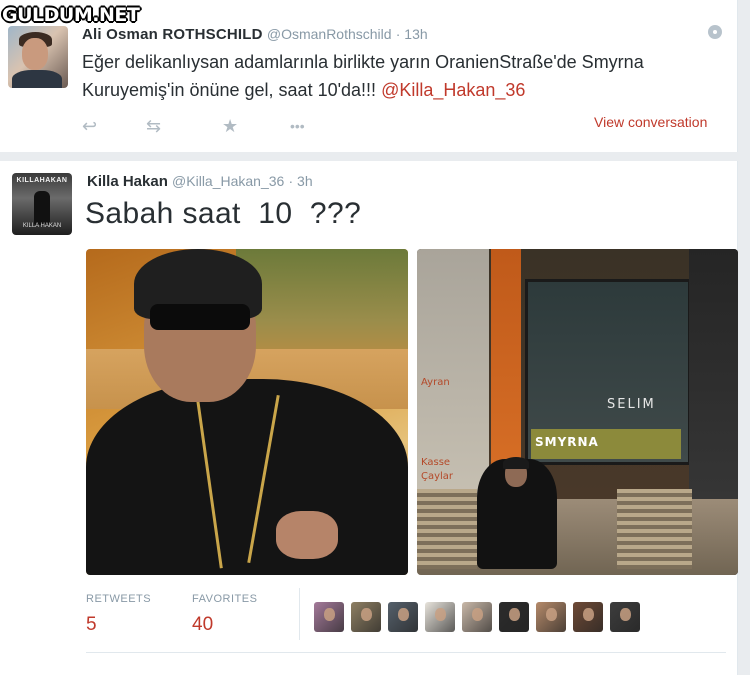 The width and height of the screenshot is (750, 675). I want to click on watermark-logo: GULDUM.NET, so click(71, 15).